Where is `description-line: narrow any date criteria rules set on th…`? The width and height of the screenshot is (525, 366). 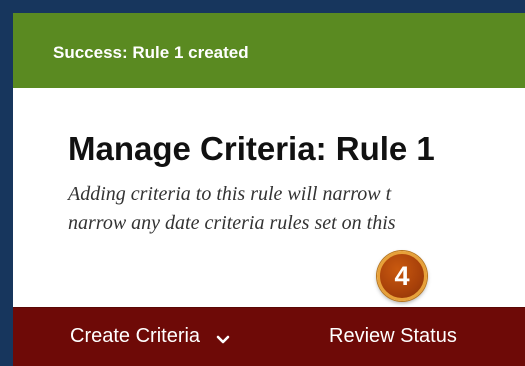
description-line: narrow any date criteria rules set on th… is located at coordinates (232, 223).